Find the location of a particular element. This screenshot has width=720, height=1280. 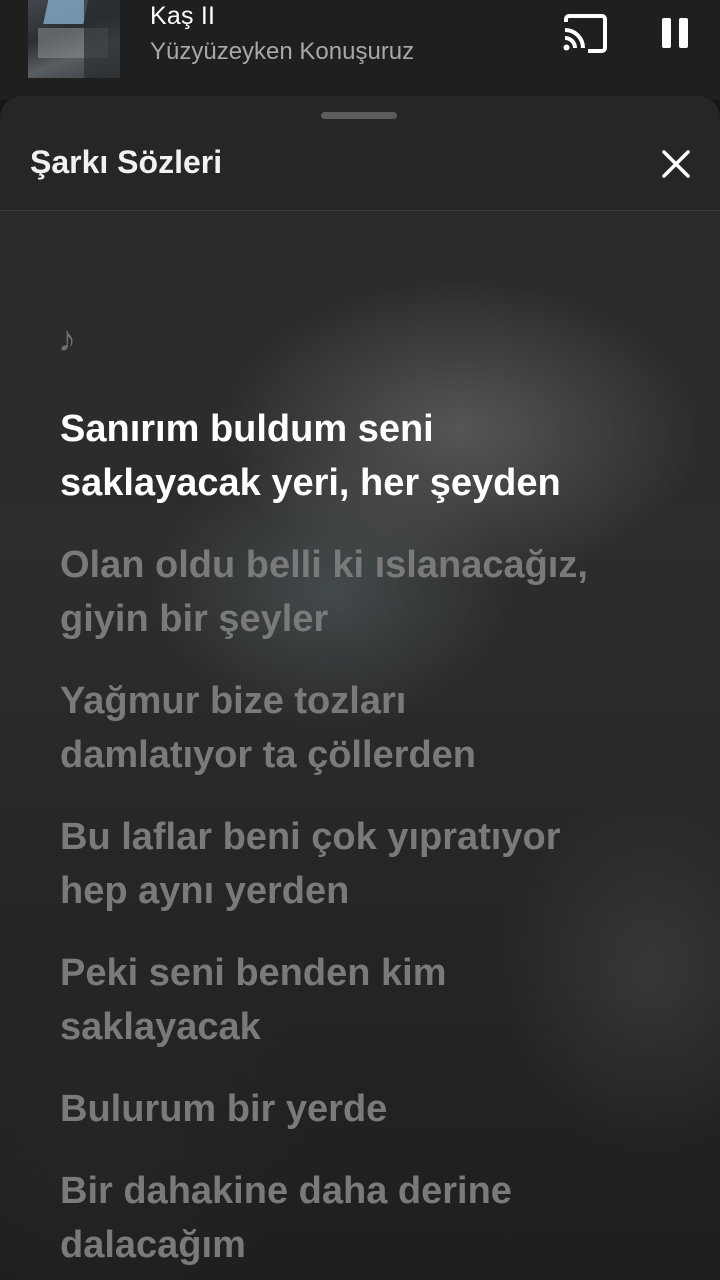

lyrics-header: Şarkı Sözleri is located at coordinates (360, 168).